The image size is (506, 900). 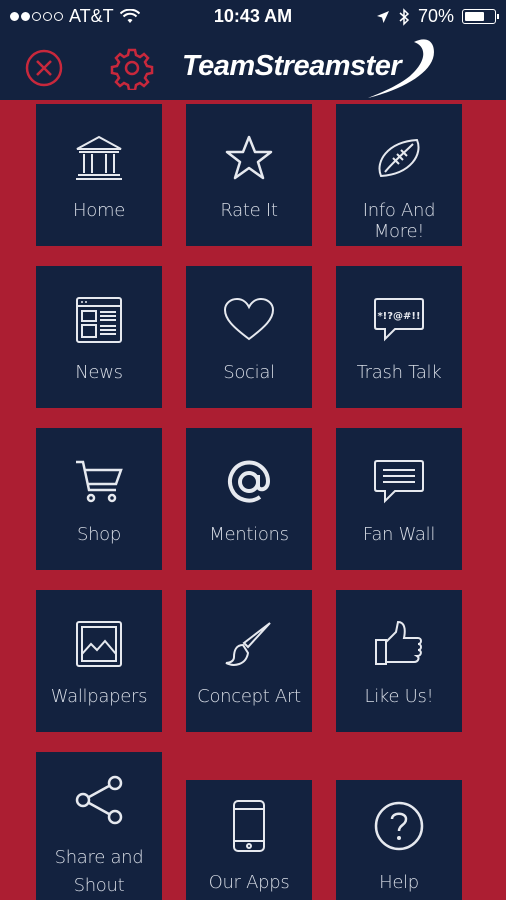 I want to click on close-circle-icon, so click(x=44, y=68).